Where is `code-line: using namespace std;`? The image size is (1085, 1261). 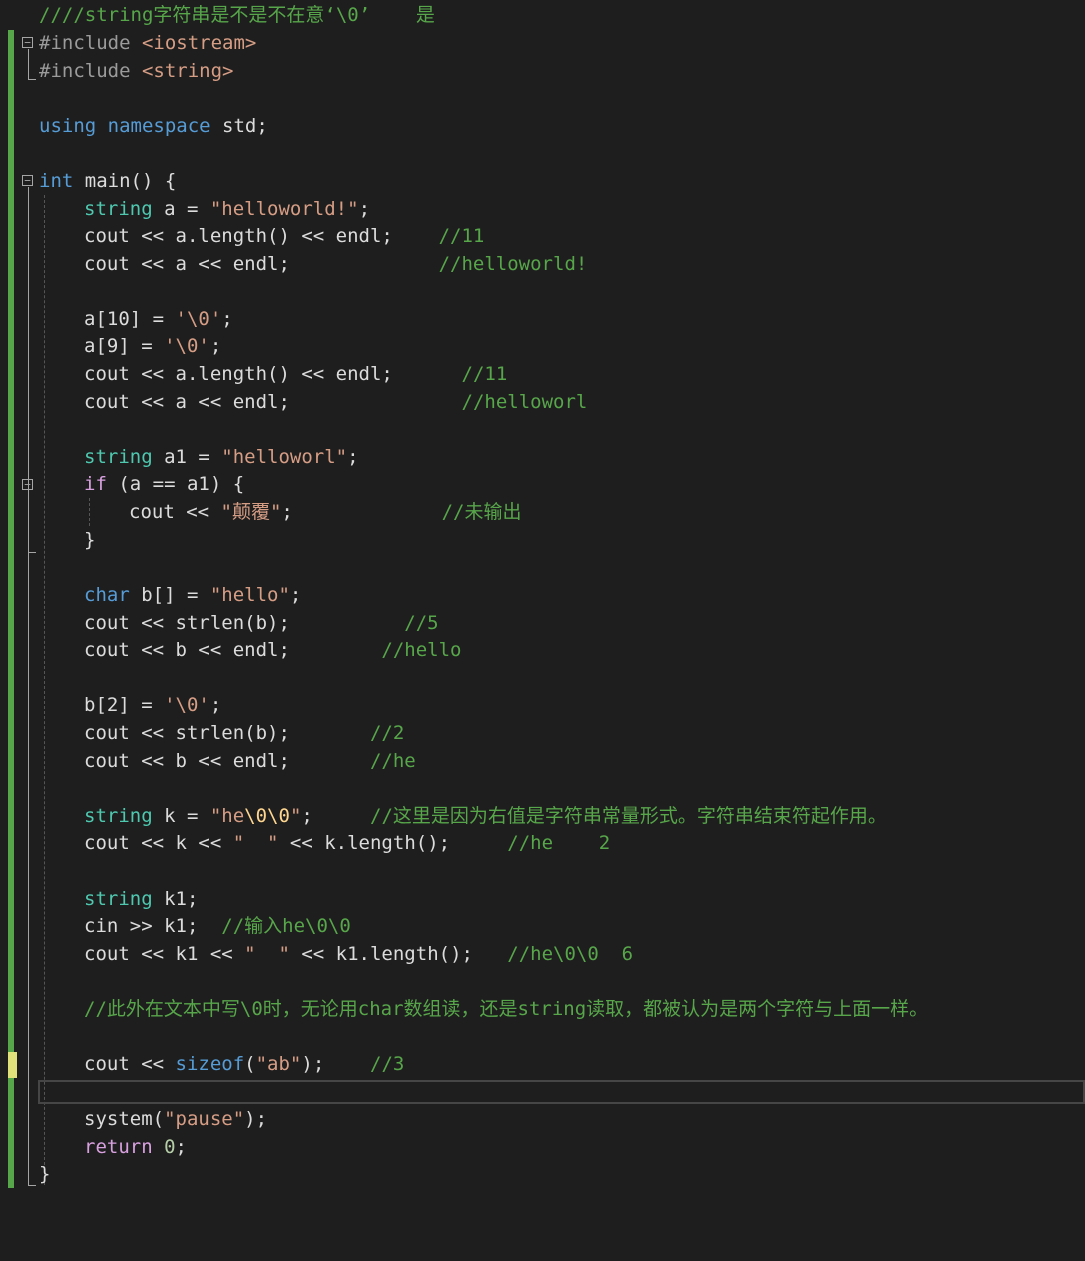
code-line: using namespace std; is located at coordinates (153, 126).